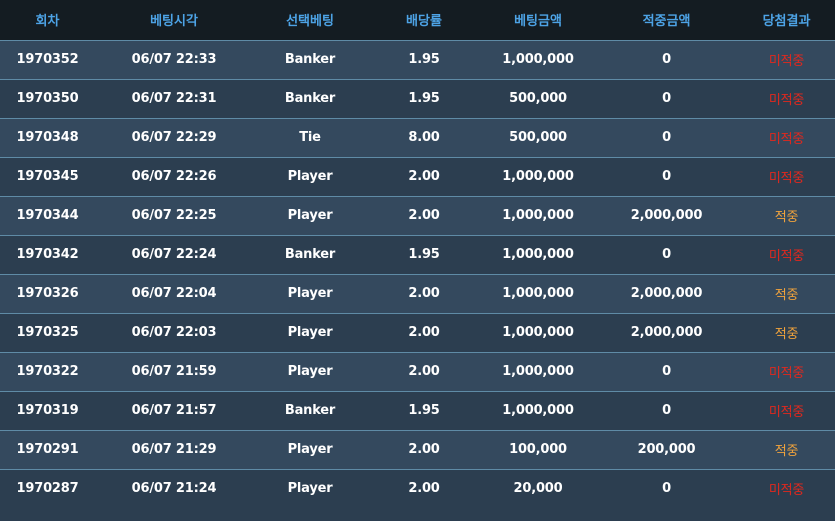  What do you see at coordinates (47, 371) in the screenshot?
I see `round-cell: 1970322` at bounding box center [47, 371].